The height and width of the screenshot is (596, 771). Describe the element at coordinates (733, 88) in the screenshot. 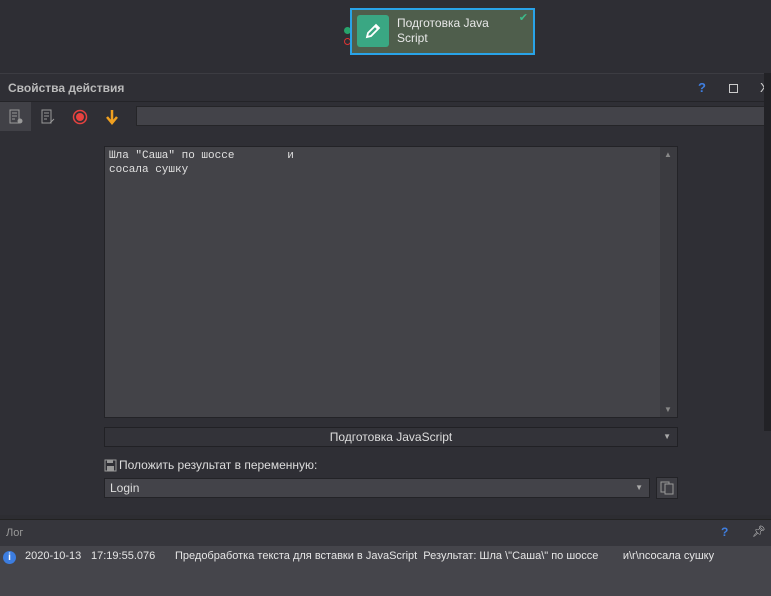

I see `maximize-button` at that location.